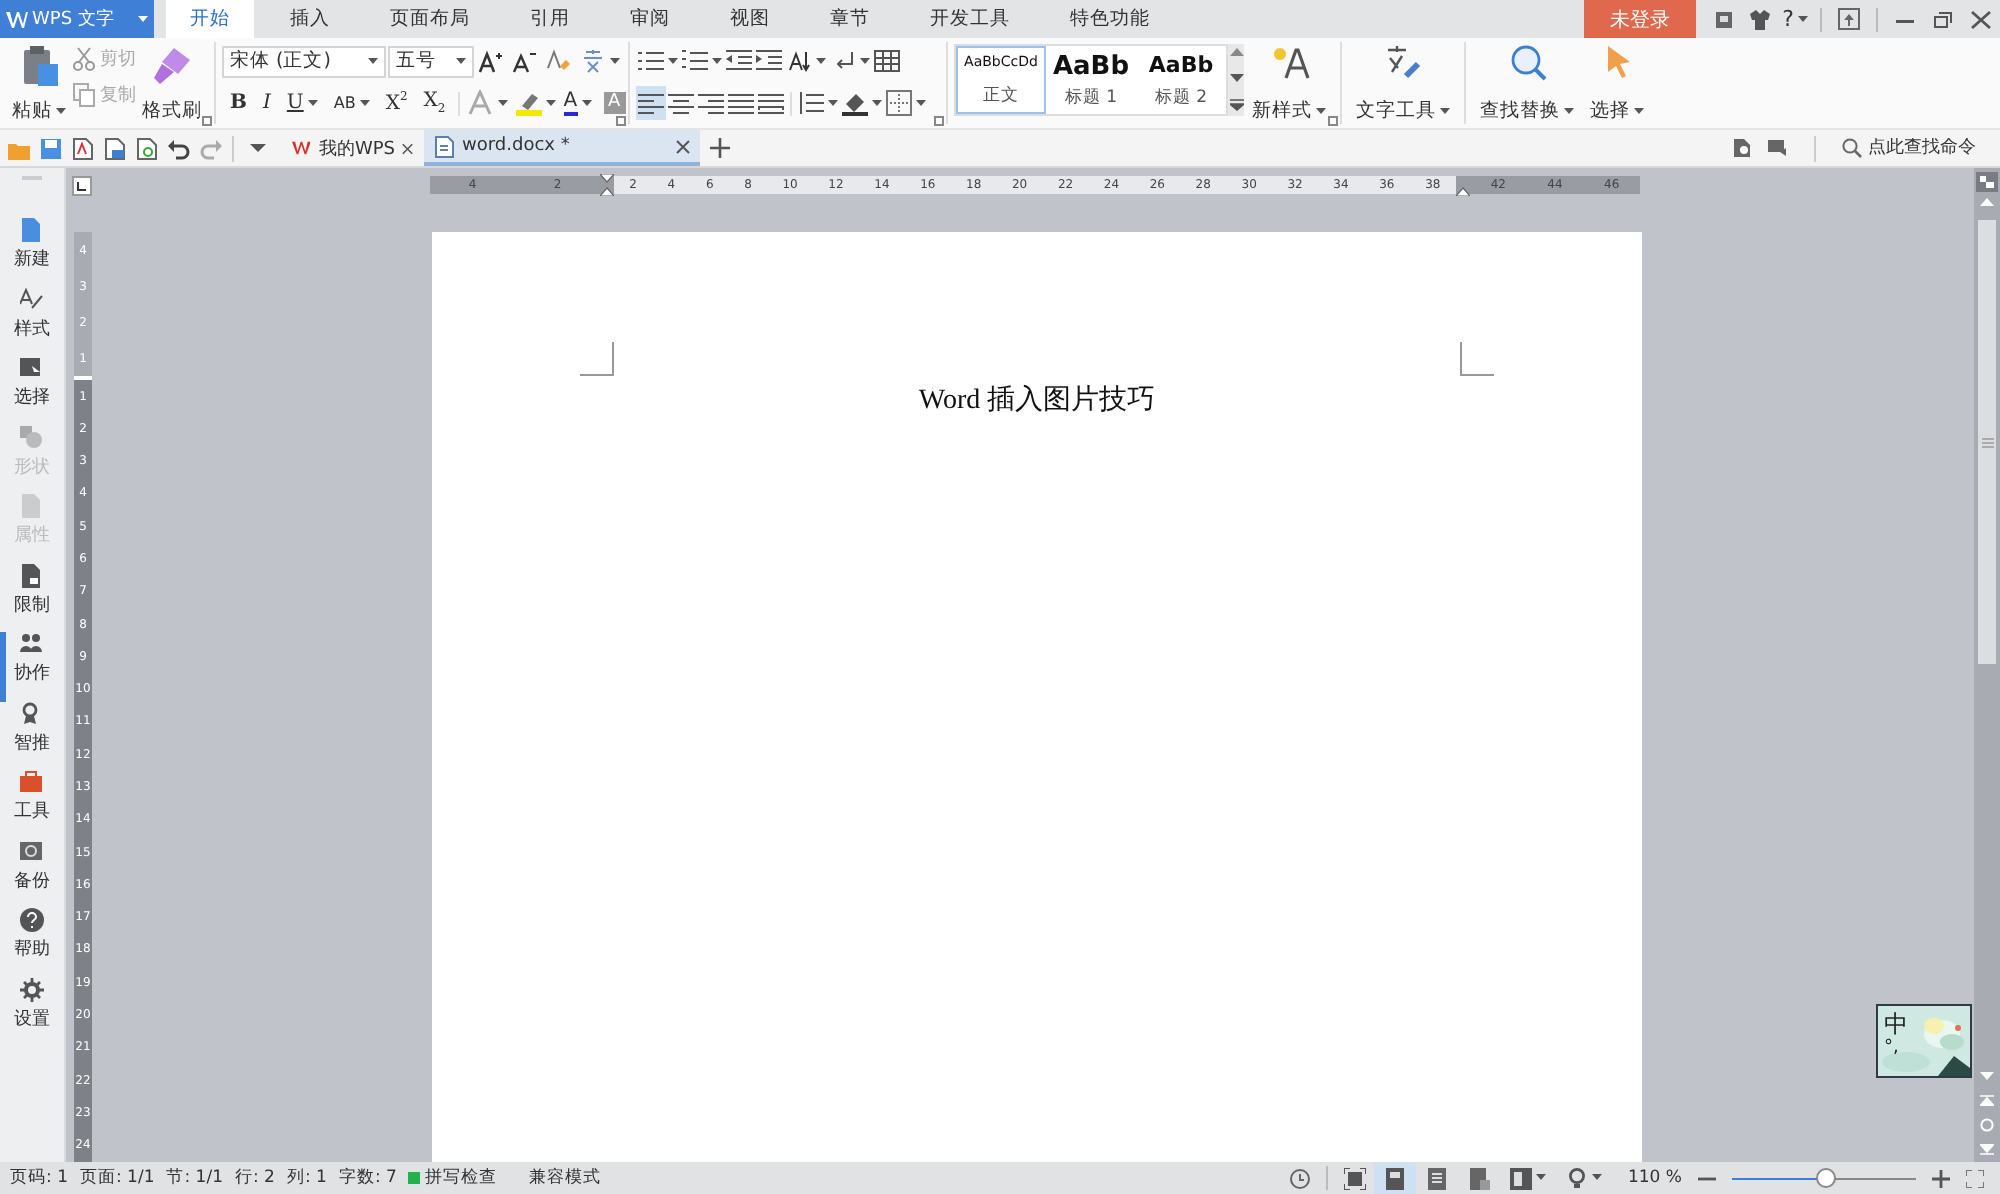 The image size is (2000, 1194). I want to click on ribbon-tab: 开始, so click(210, 19).